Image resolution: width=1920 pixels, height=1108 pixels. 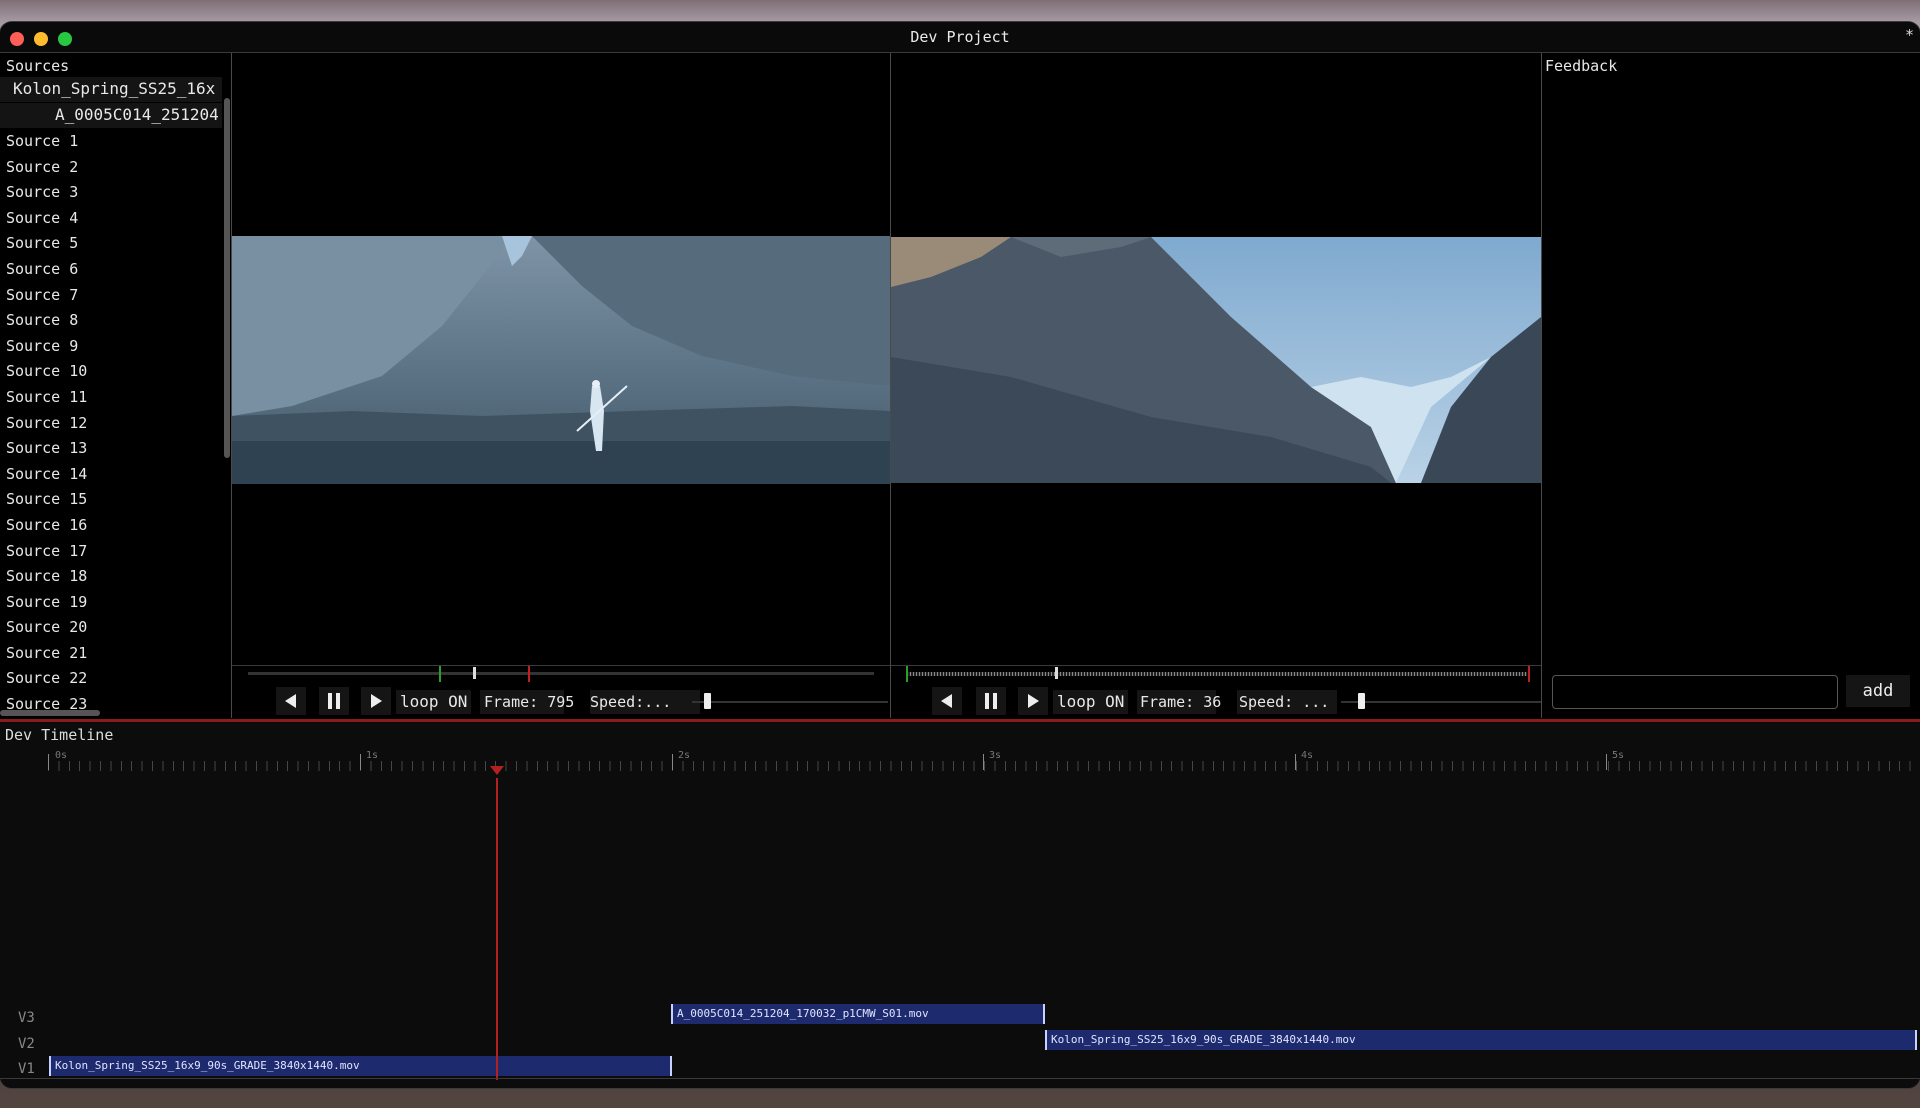 What do you see at coordinates (46, 679) in the screenshot?
I see `source-item: Source 22` at bounding box center [46, 679].